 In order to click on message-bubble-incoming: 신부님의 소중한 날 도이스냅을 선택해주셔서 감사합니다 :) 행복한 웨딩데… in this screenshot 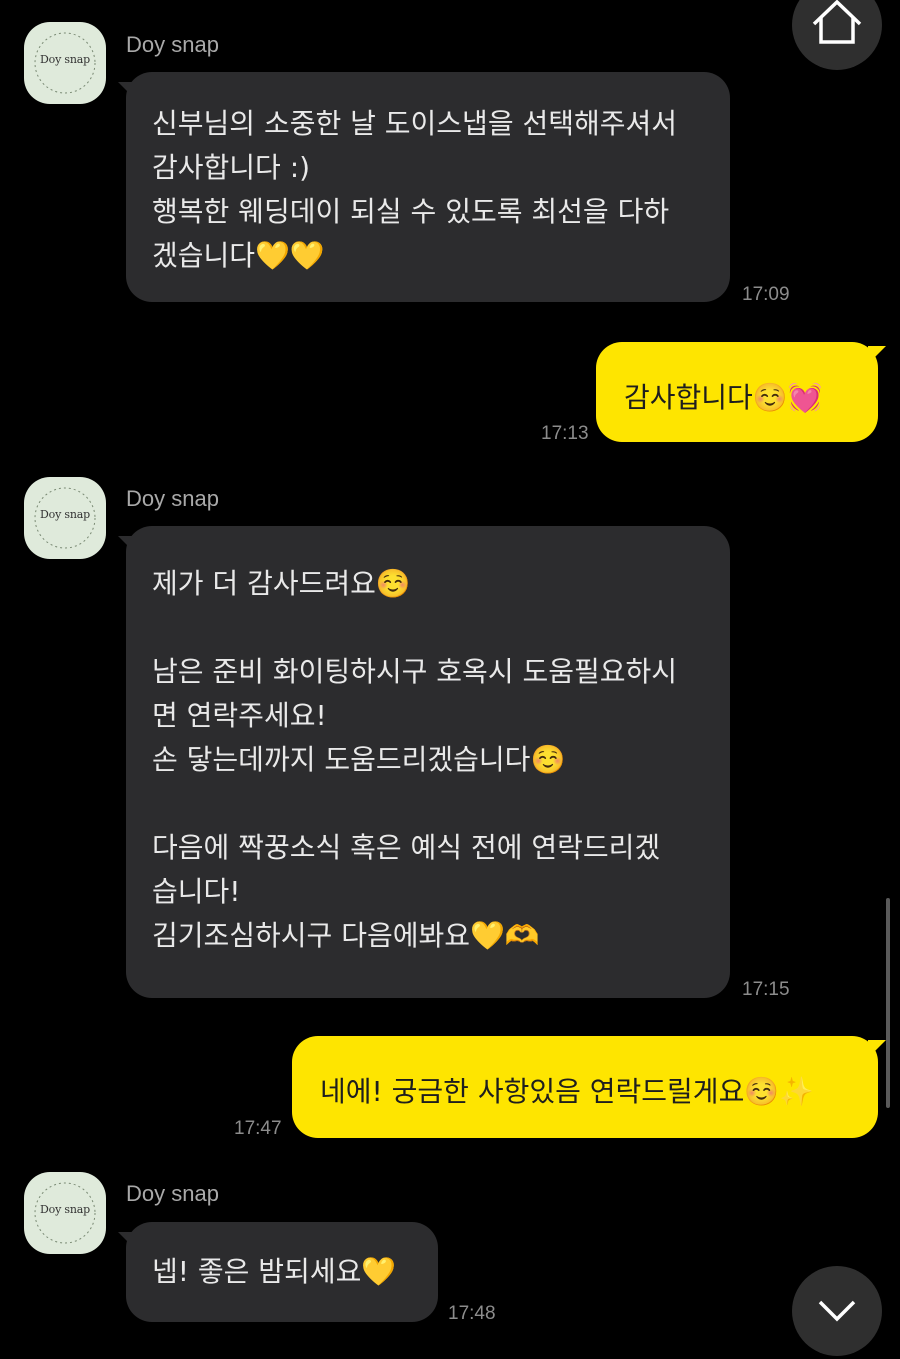, I will do `click(428, 187)`.